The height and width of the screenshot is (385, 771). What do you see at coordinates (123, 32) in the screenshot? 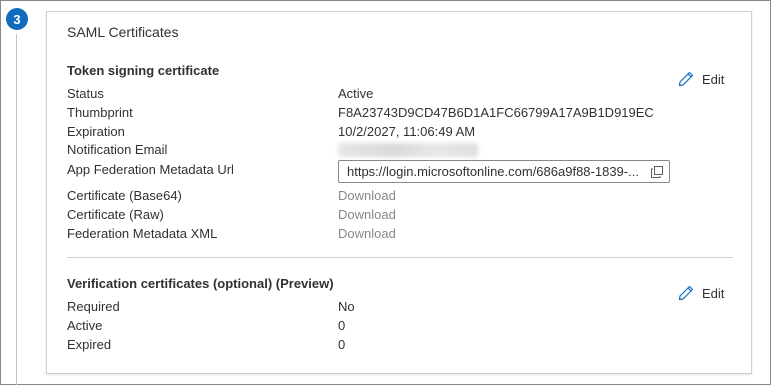
I see `card-title: SAML Certificates` at bounding box center [123, 32].